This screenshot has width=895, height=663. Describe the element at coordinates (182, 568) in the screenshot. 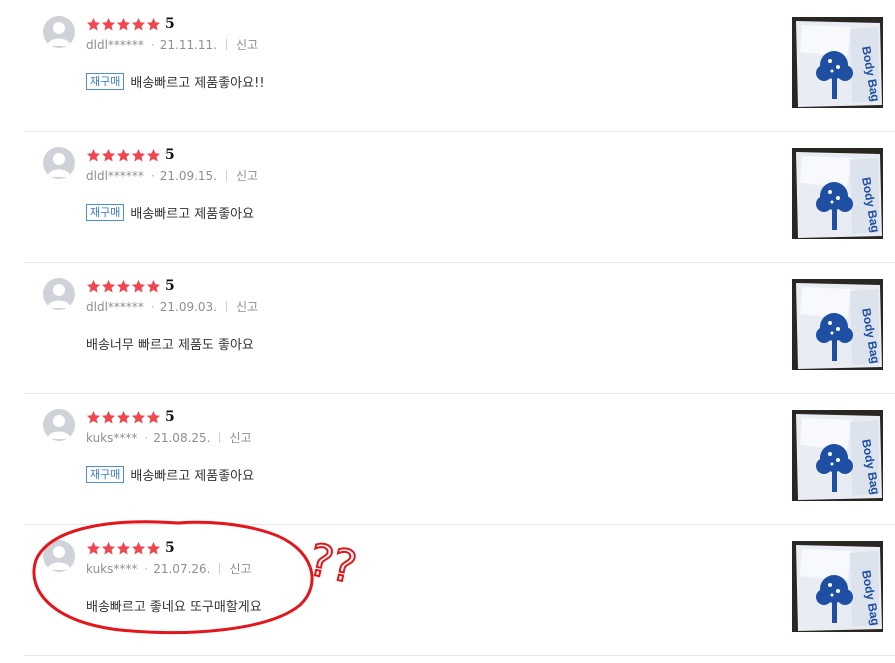

I see `review-date: 21.07.26.` at that location.